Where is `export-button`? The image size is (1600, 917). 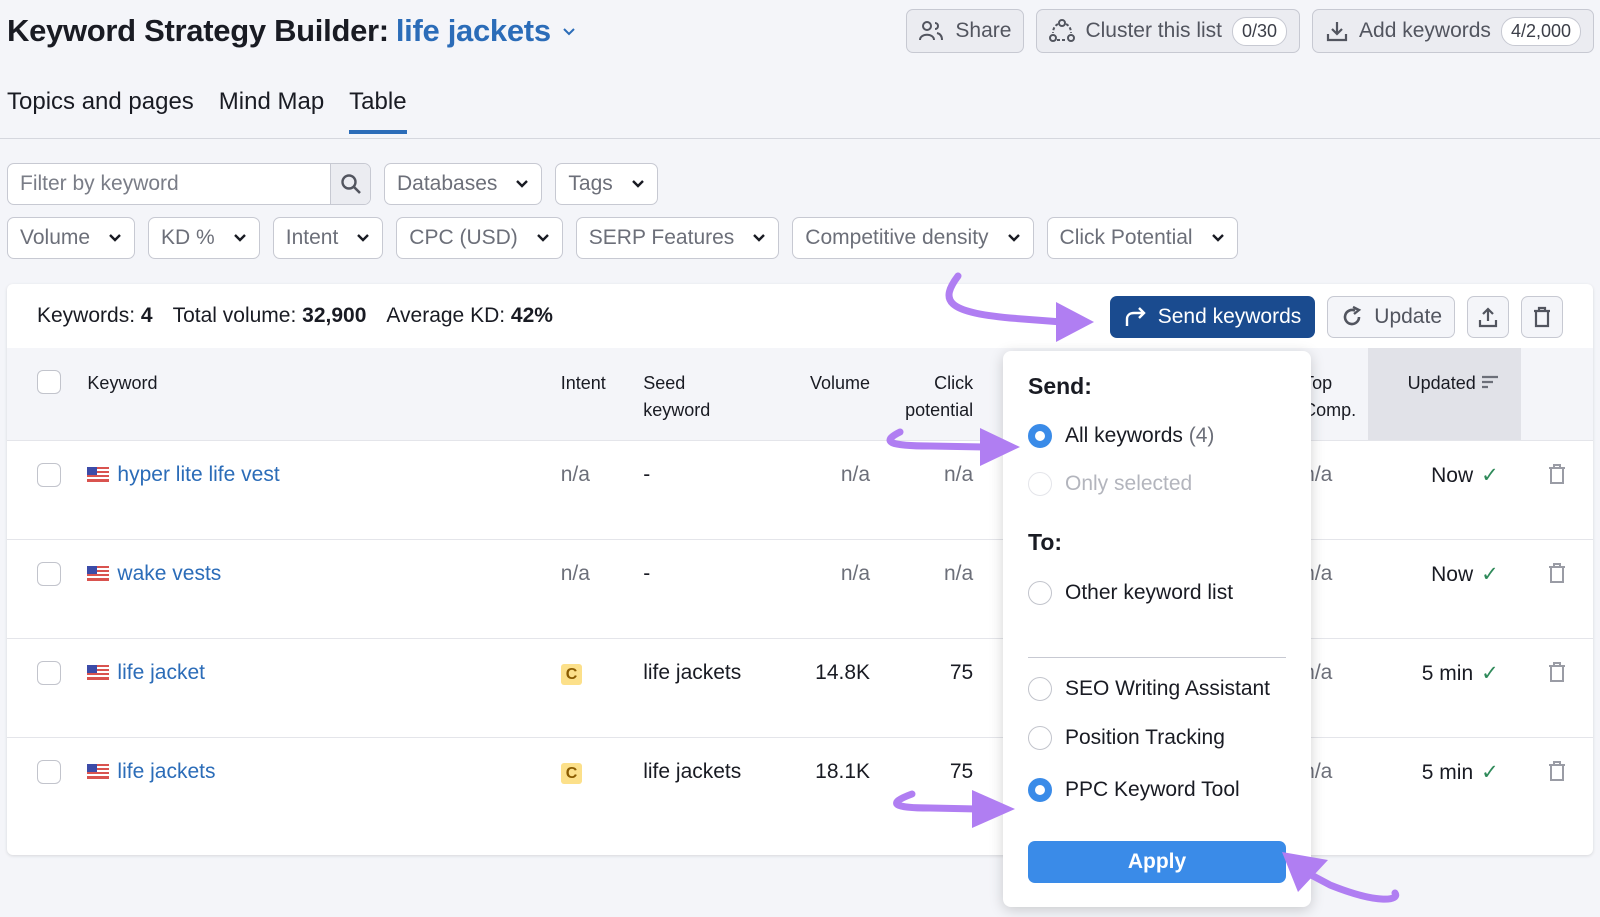
export-button is located at coordinates (1488, 317).